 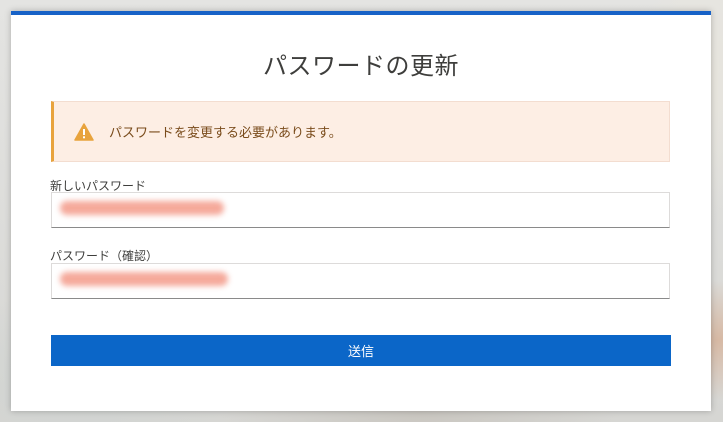 What do you see at coordinates (360, 131) in the screenshot?
I see `warning-alert: パスワードを変更する必要があります。` at bounding box center [360, 131].